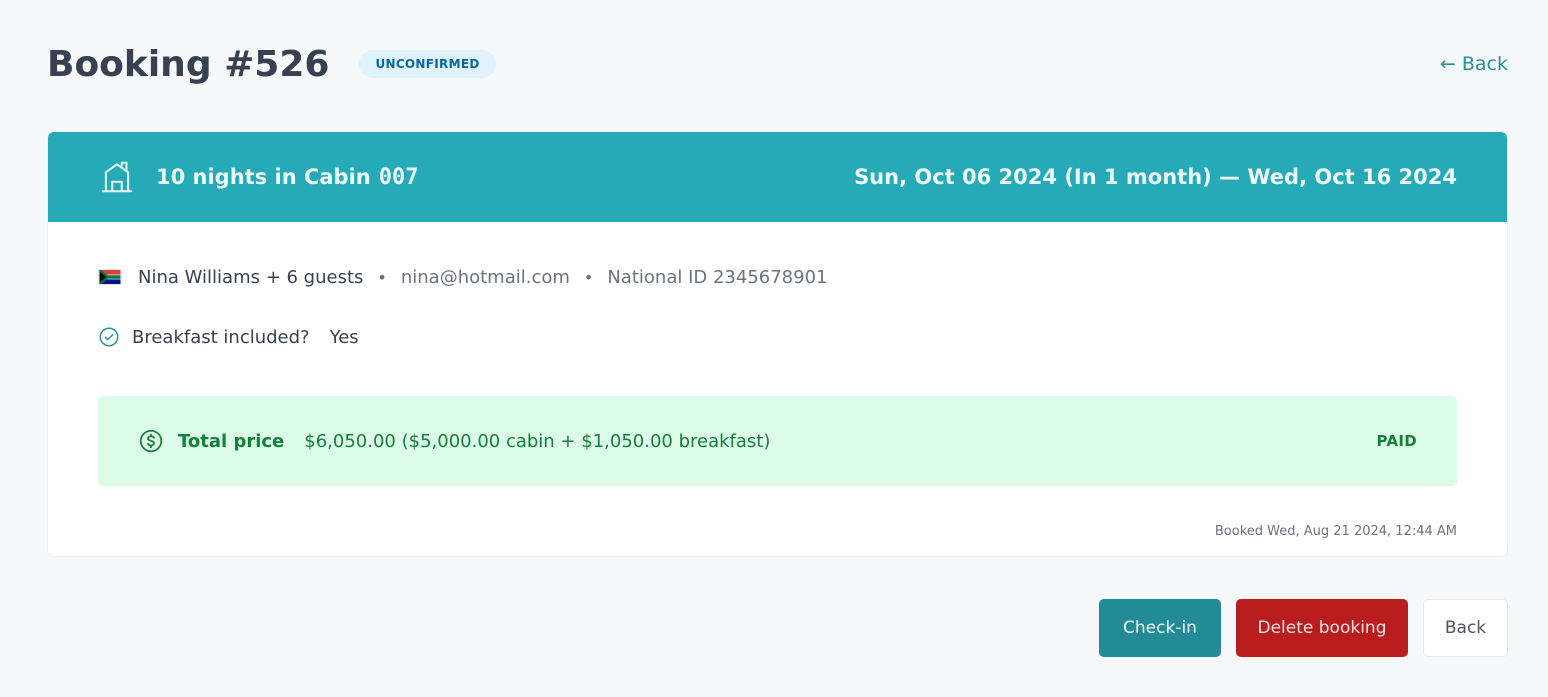 The height and width of the screenshot is (697, 1548). What do you see at coordinates (109, 337) in the screenshot?
I see `check-circle-icon` at bounding box center [109, 337].